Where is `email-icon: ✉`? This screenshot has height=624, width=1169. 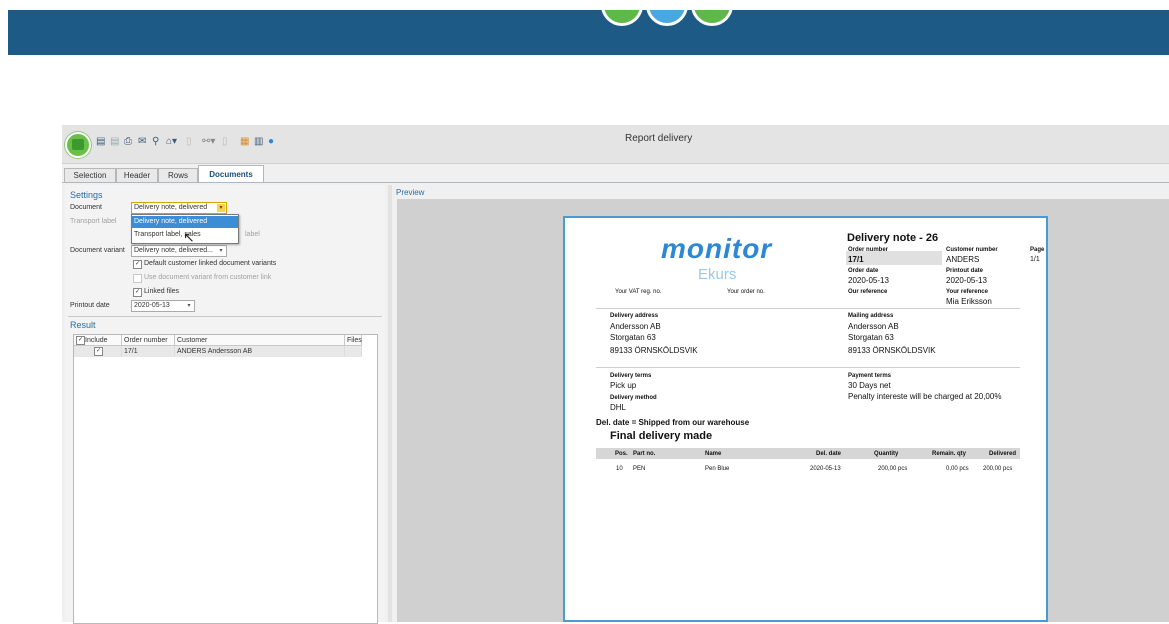 email-icon: ✉ is located at coordinates (142, 142).